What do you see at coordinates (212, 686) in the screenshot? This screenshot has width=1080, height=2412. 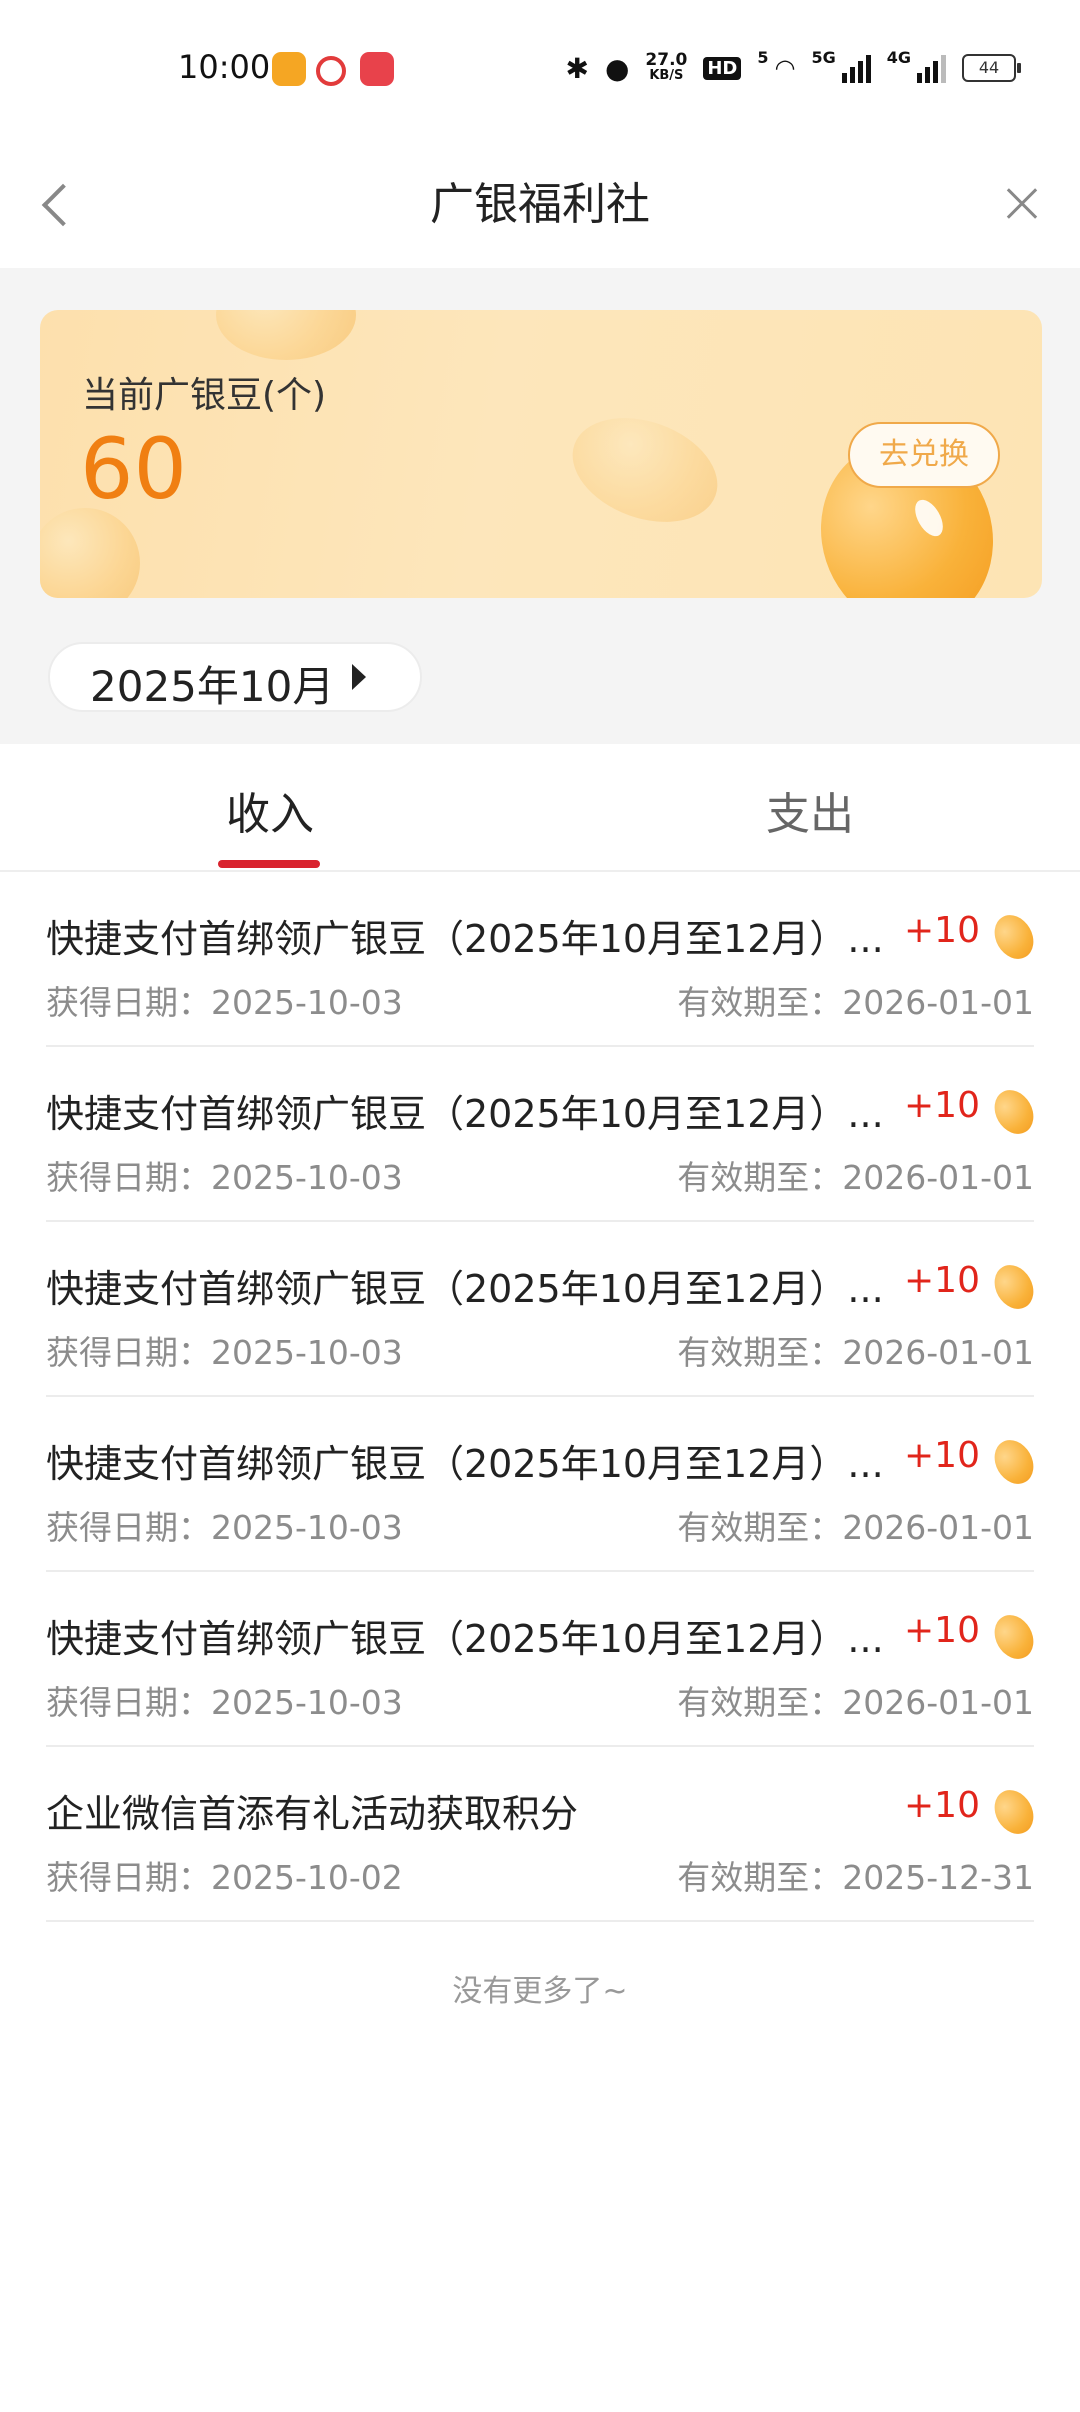 I see `month-label: 2025年10月` at bounding box center [212, 686].